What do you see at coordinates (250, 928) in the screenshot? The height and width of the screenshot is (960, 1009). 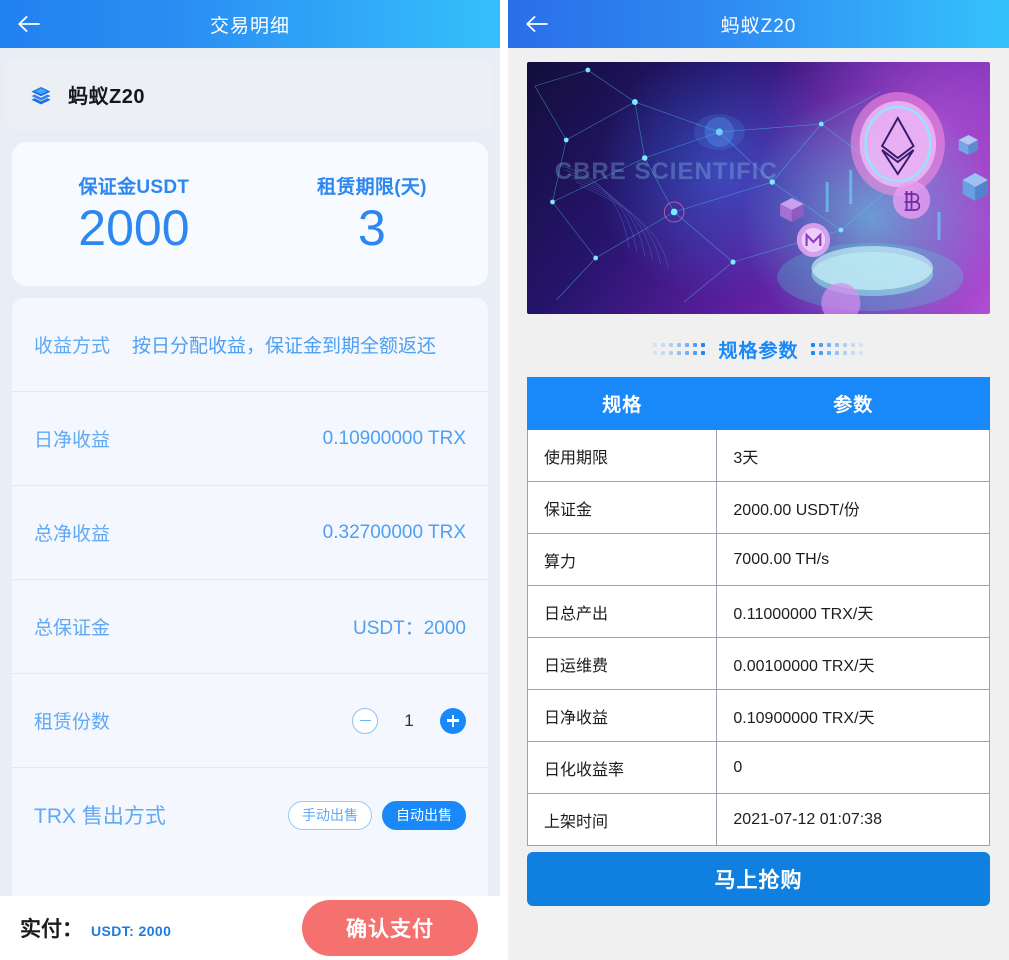 I see `pay-bar: 实付： USDT: 2000 确认支付` at bounding box center [250, 928].